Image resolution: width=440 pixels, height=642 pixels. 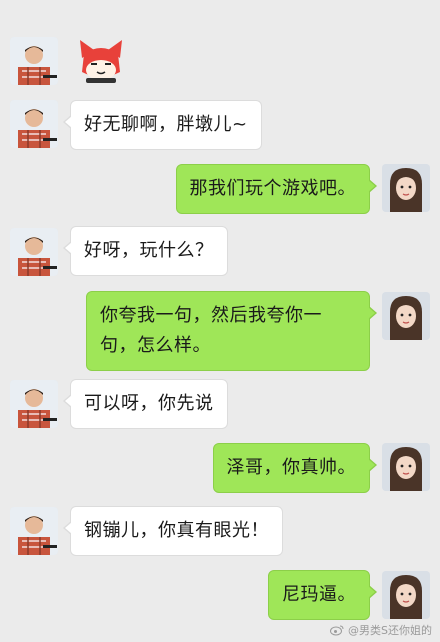 What do you see at coordinates (173, 531) in the screenshot?
I see `message-bubble-incoming: 钢镚儿，你真有眼光！` at bounding box center [173, 531].